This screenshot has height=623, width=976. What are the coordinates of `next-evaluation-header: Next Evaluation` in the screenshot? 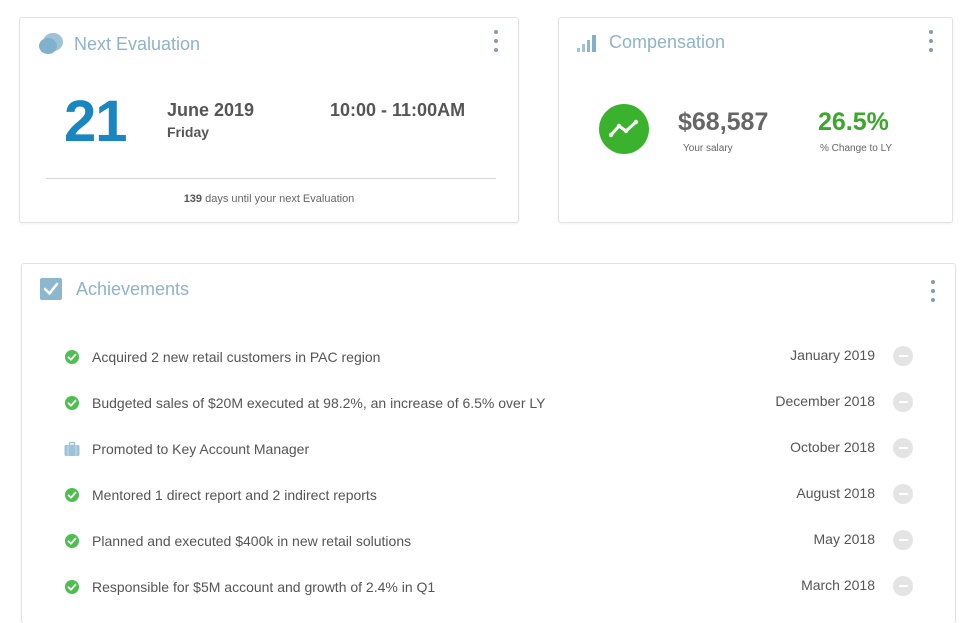 It's located at (119, 44).